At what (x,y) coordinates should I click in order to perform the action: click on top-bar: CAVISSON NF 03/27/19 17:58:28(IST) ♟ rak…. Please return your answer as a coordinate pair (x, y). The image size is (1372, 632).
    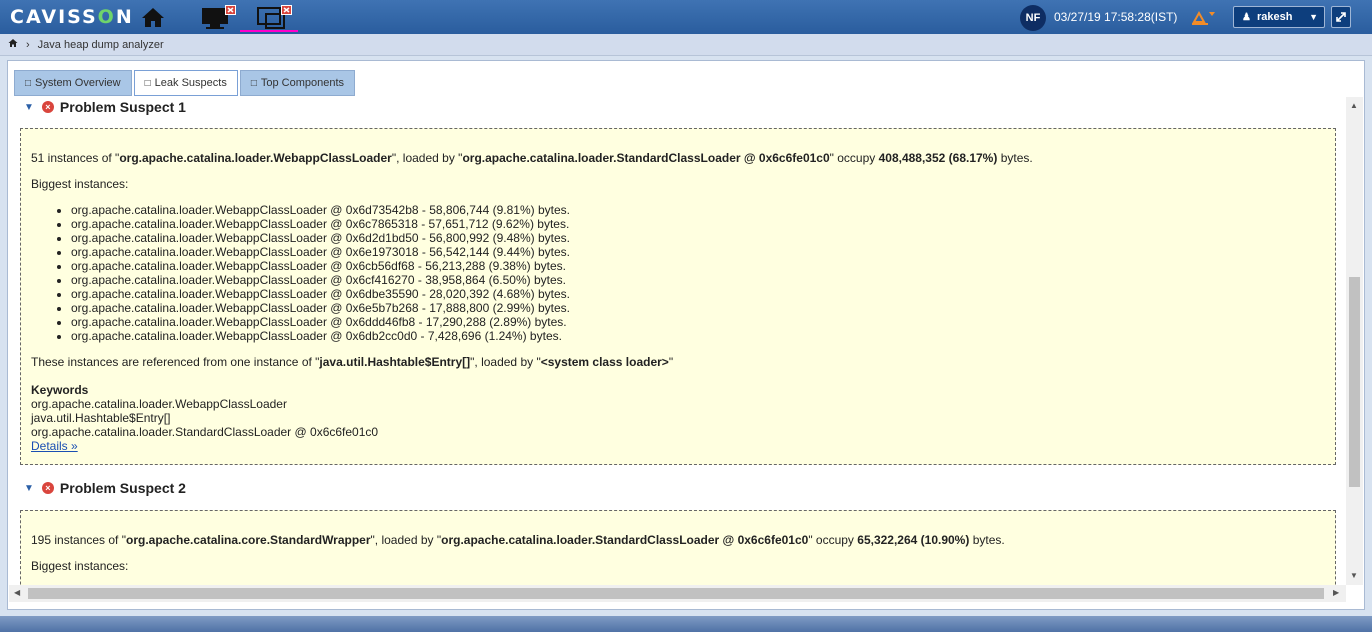
    Looking at the image, I should click on (686, 17).